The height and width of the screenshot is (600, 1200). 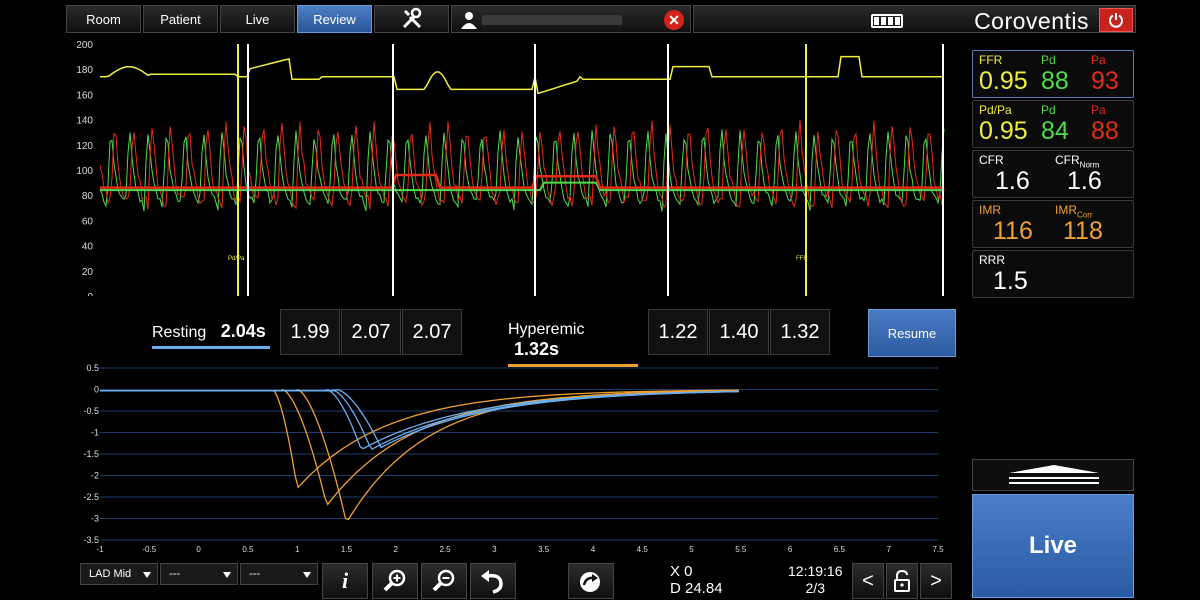 What do you see at coordinates (91, 540) in the screenshot?
I see `y-tick-label: -3.5` at bounding box center [91, 540].